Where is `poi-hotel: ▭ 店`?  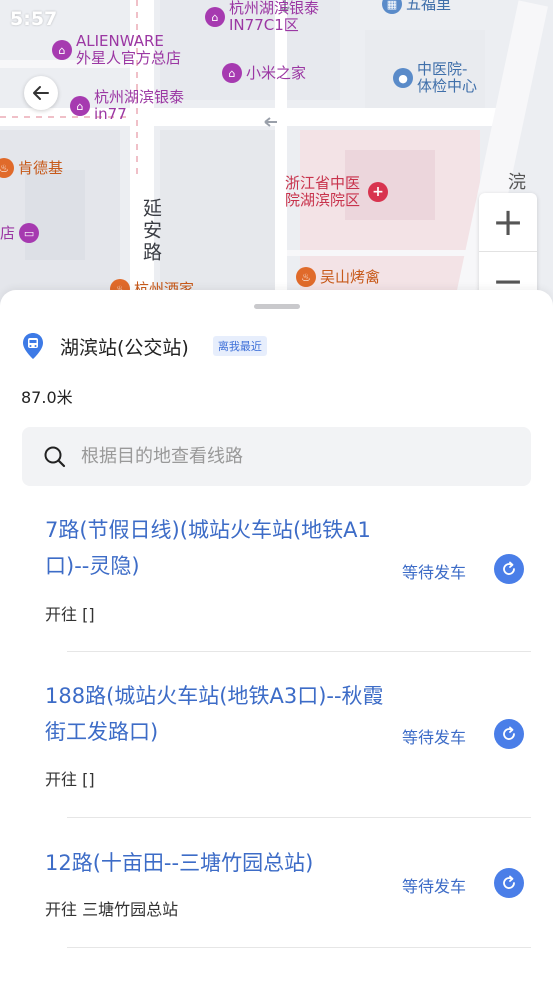 poi-hotel: ▭ 店 is located at coordinates (21, 233).